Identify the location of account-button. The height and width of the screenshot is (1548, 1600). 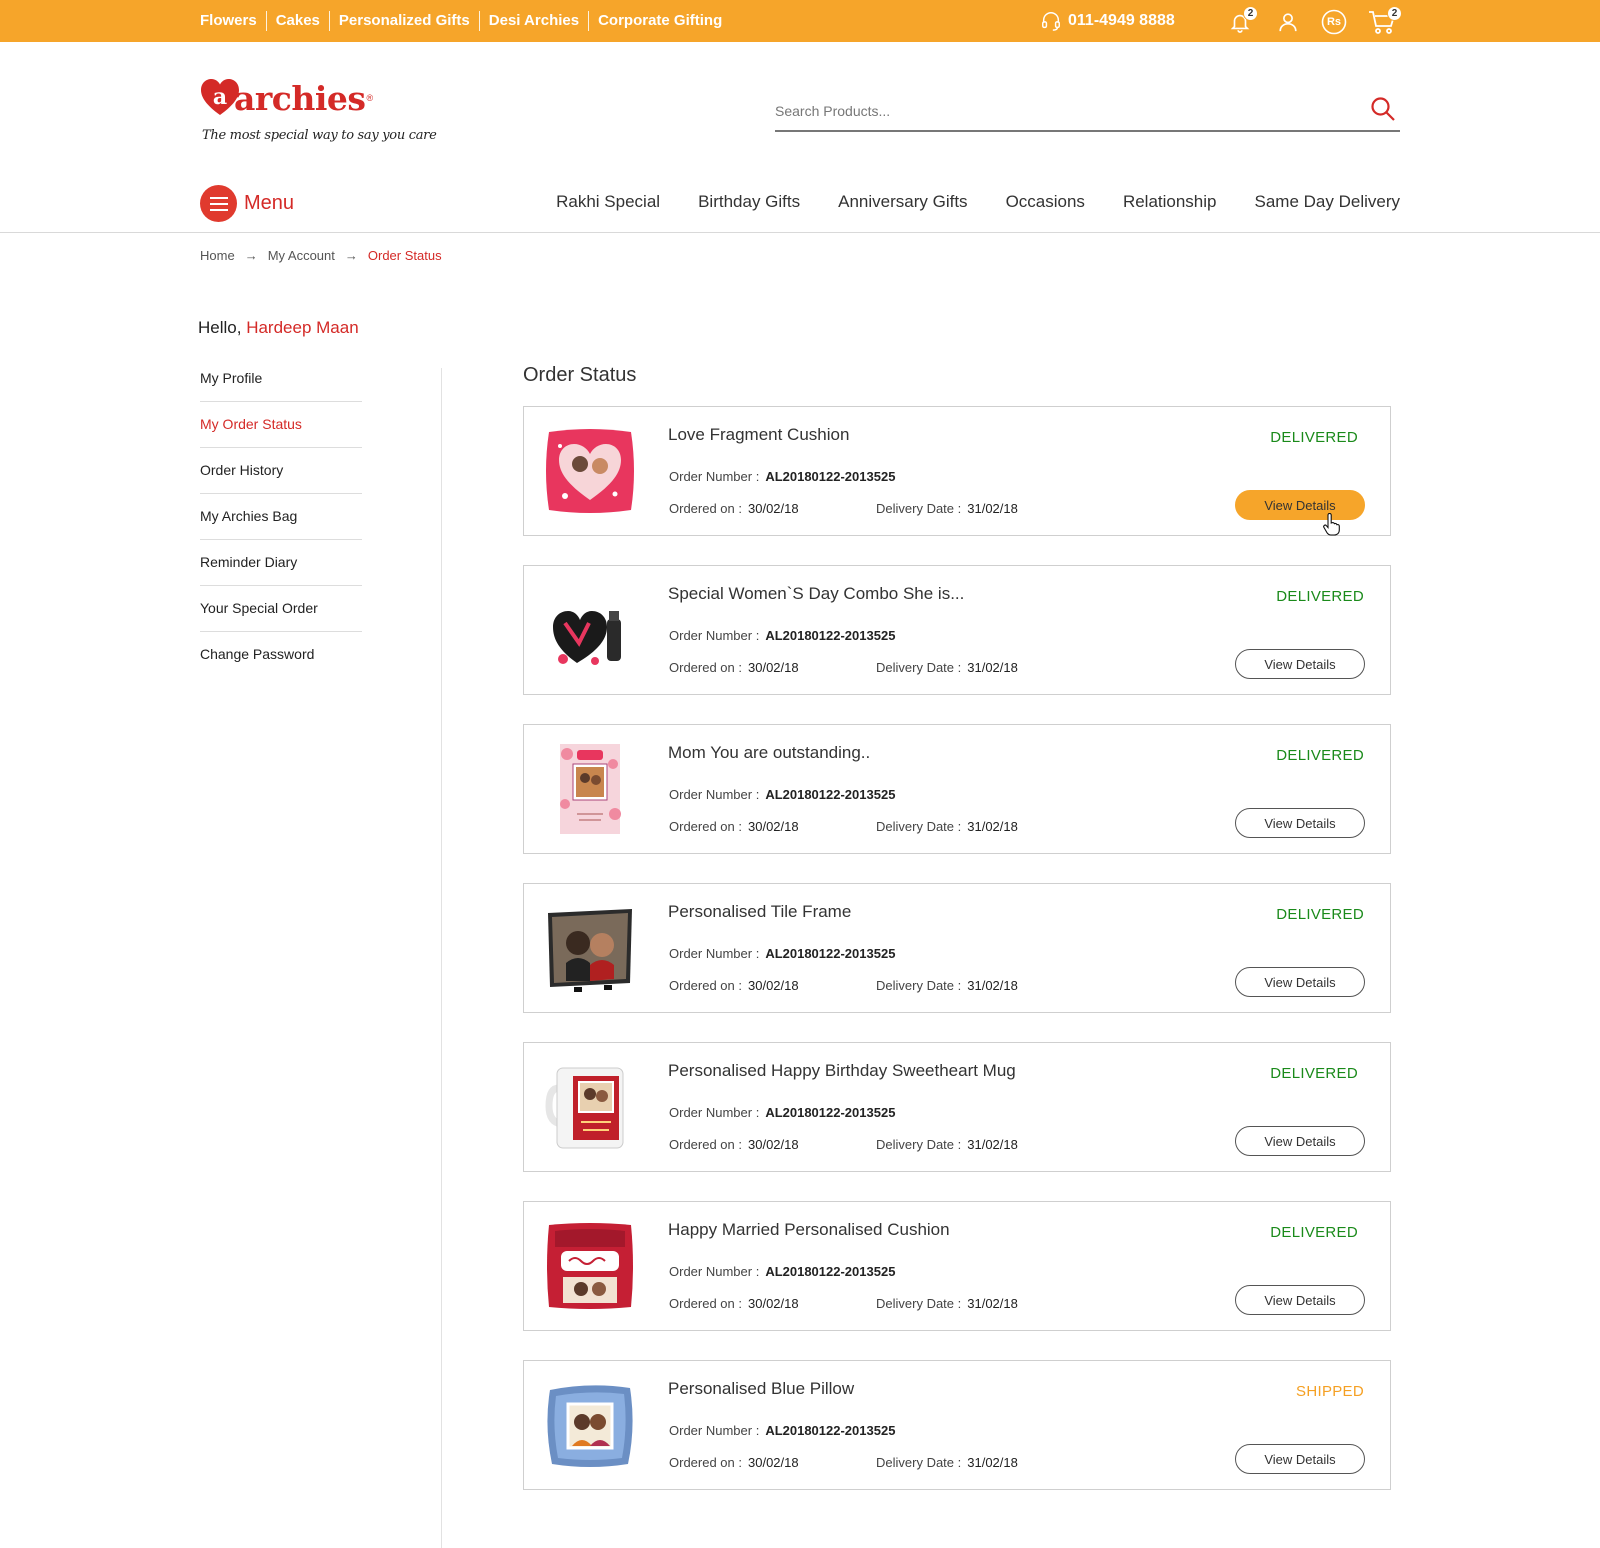
(1288, 22).